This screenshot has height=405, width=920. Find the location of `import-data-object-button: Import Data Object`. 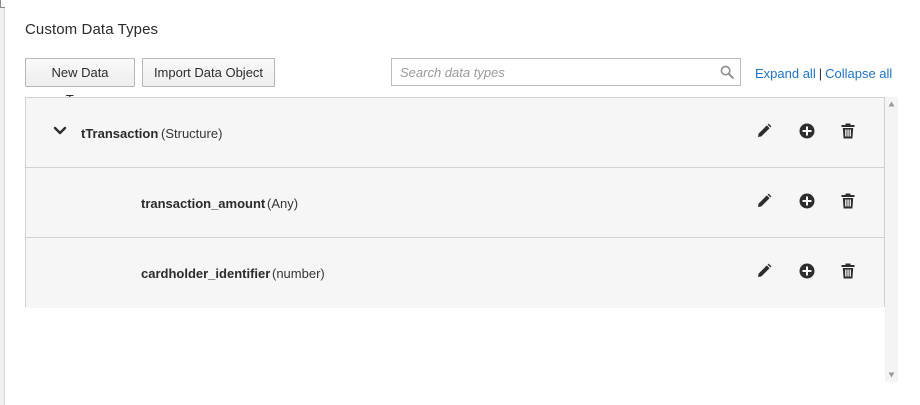

import-data-object-button: Import Data Object is located at coordinates (208, 72).